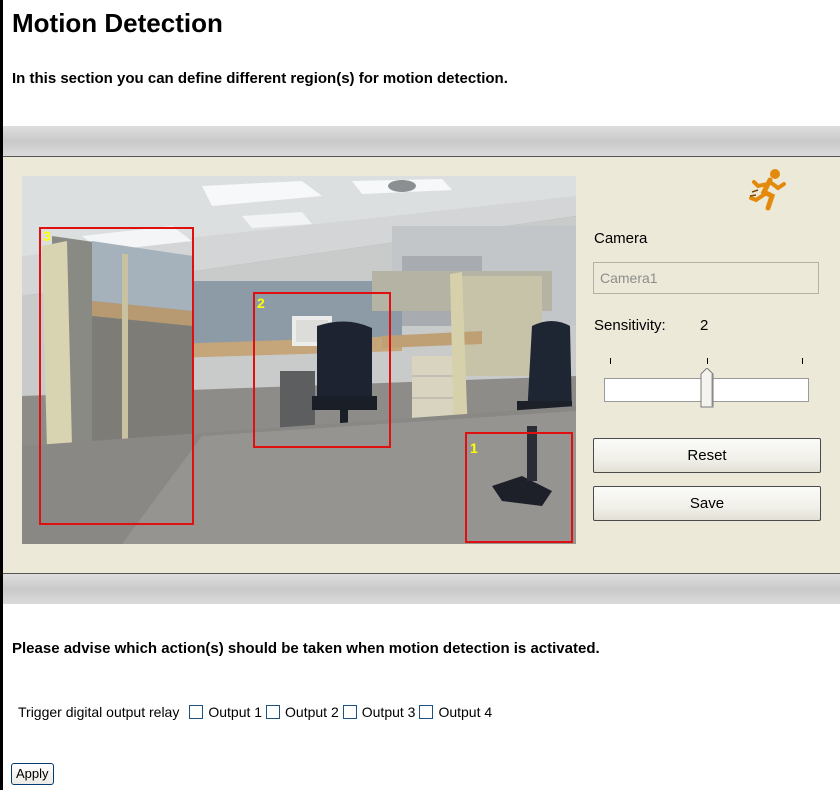 This screenshot has width=840, height=790. What do you see at coordinates (99, 712) in the screenshot?
I see `trigger-relay-label: Trigger digital output relay` at bounding box center [99, 712].